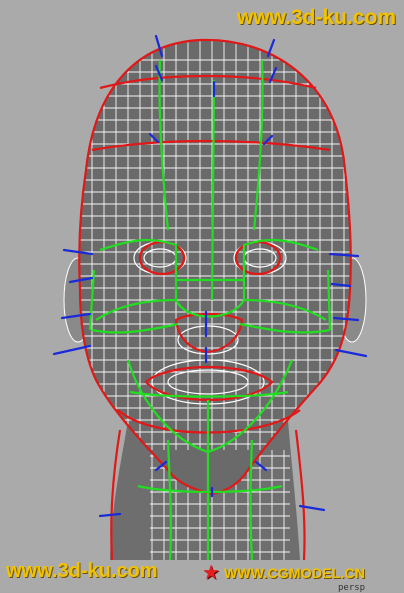 This screenshot has width=404, height=593. Describe the element at coordinates (352, 588) in the screenshot. I see `view-label: persp` at that location.